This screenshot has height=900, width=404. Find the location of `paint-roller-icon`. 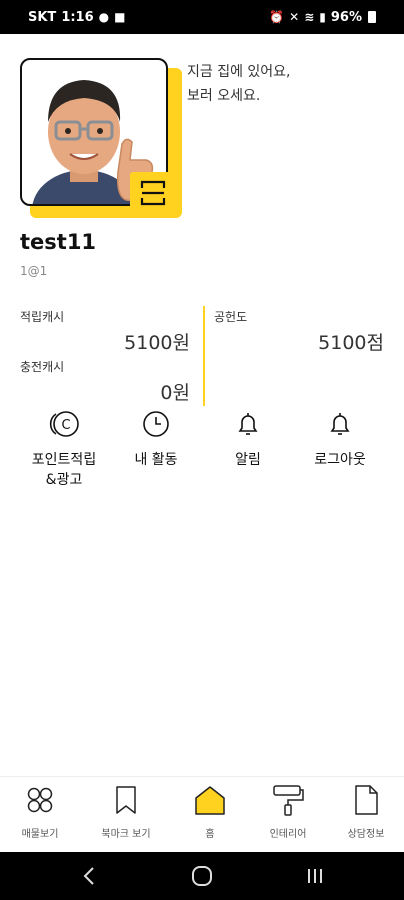

paint-roller-icon is located at coordinates (288, 800).